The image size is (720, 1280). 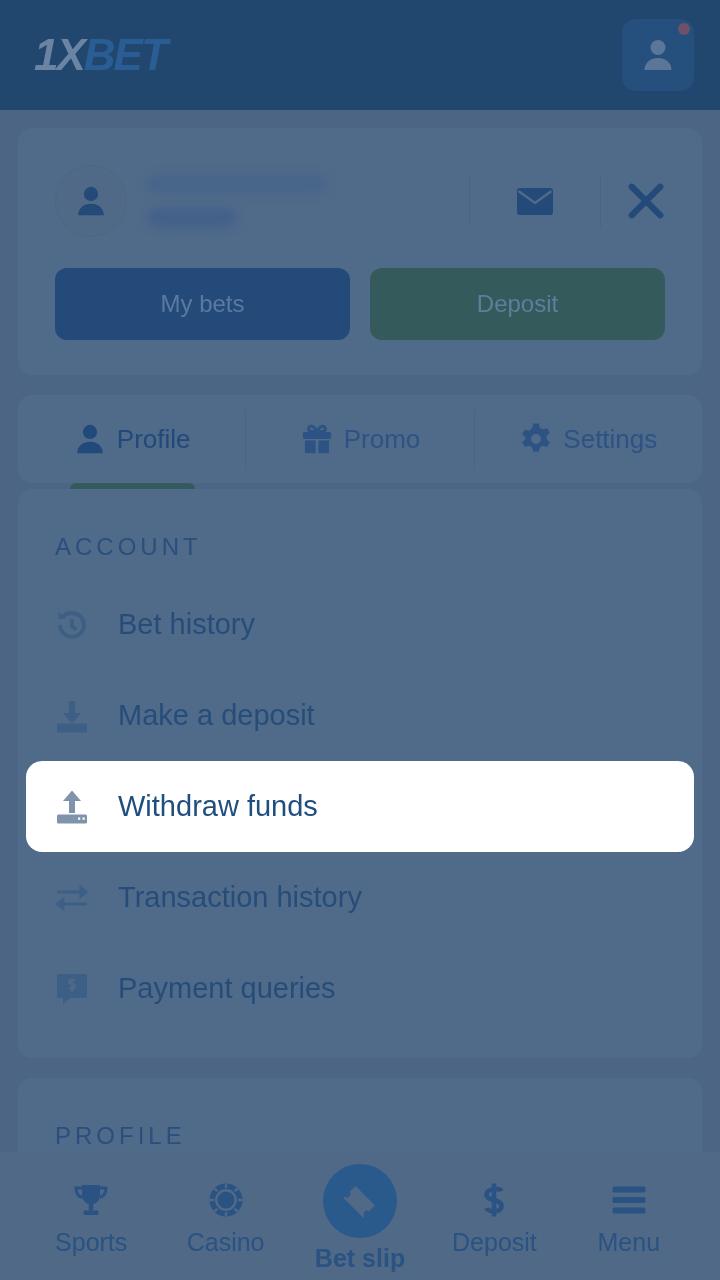 What do you see at coordinates (72, 806) in the screenshot?
I see `upload-icon` at bounding box center [72, 806].